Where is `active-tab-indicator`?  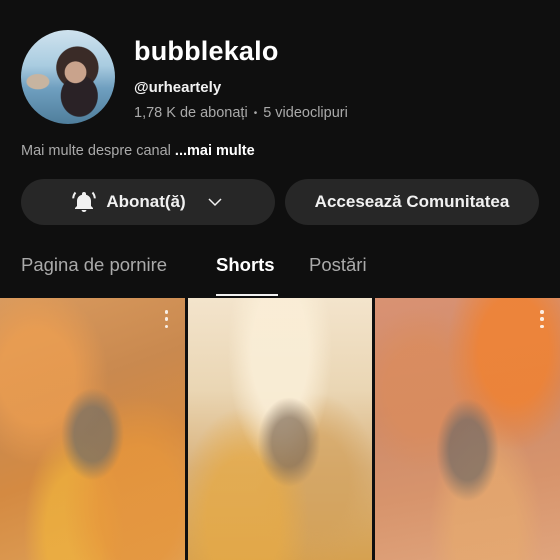 active-tab-indicator is located at coordinates (247, 295).